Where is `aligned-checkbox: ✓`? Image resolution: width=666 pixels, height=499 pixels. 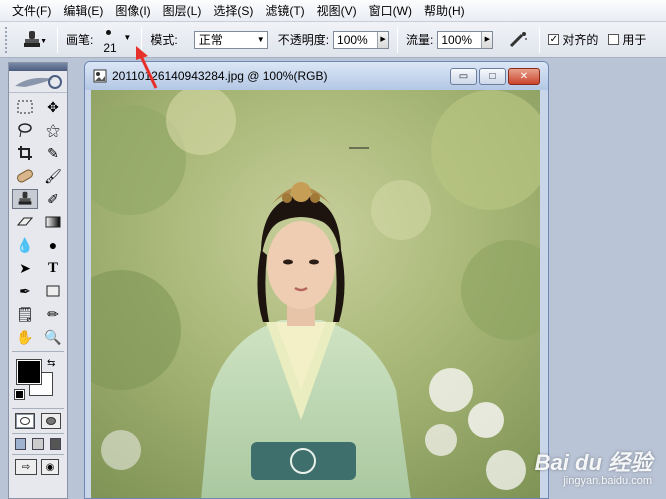 aligned-checkbox: ✓ is located at coordinates (554, 39).